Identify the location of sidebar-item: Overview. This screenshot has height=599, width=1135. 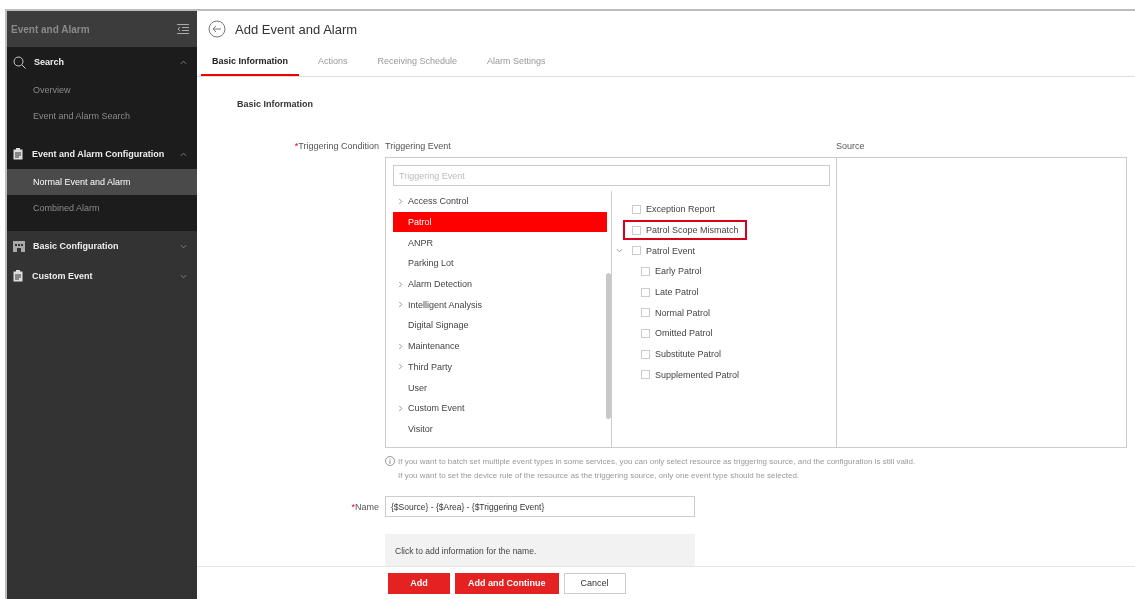
(102, 90).